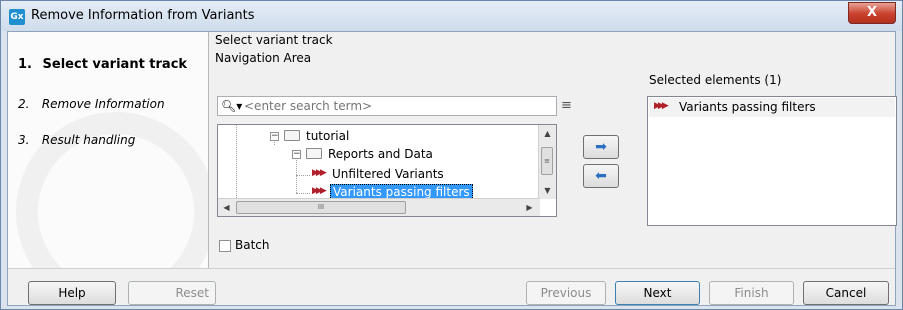  What do you see at coordinates (394, 106) in the screenshot?
I see `search-input` at bounding box center [394, 106].